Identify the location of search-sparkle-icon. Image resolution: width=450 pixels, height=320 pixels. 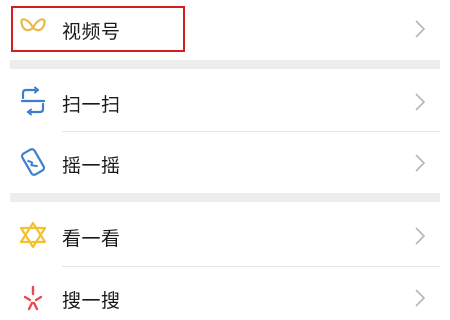
(33, 298).